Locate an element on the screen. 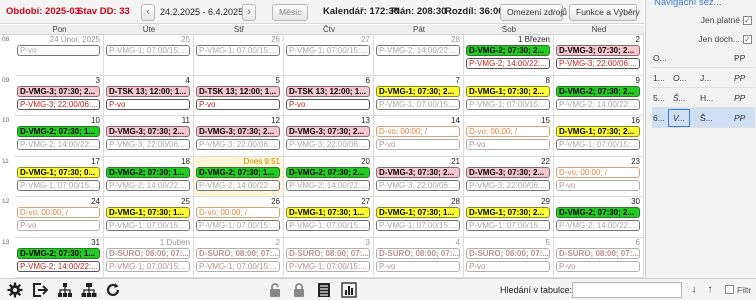  lock-icon is located at coordinates (275, 290).